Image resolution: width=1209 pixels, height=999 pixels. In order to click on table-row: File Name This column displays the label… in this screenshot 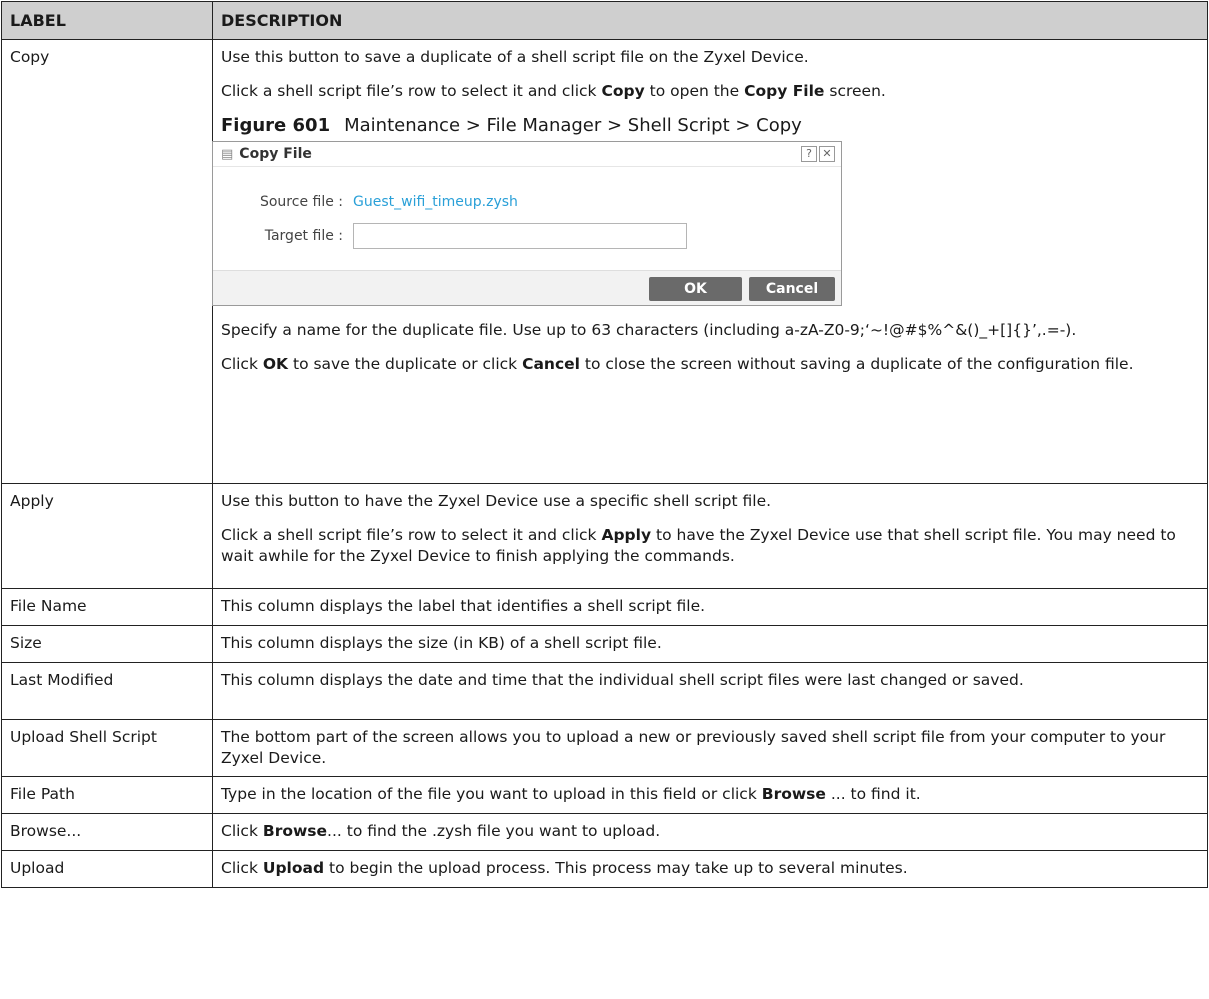, I will do `click(604, 607)`.